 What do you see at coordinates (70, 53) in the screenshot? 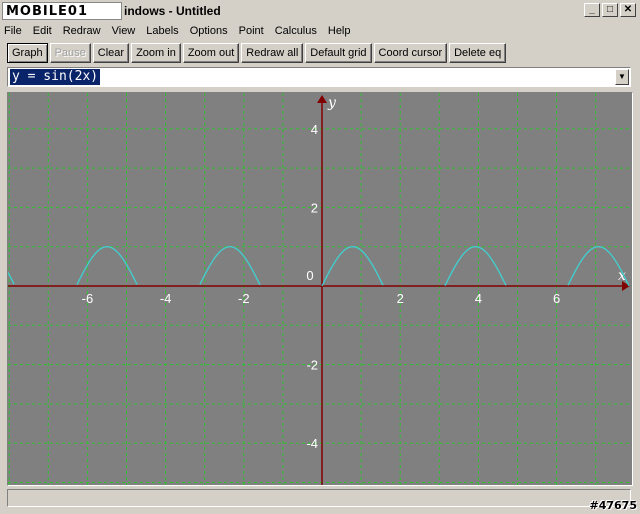
I see `pause-button: Pause` at bounding box center [70, 53].